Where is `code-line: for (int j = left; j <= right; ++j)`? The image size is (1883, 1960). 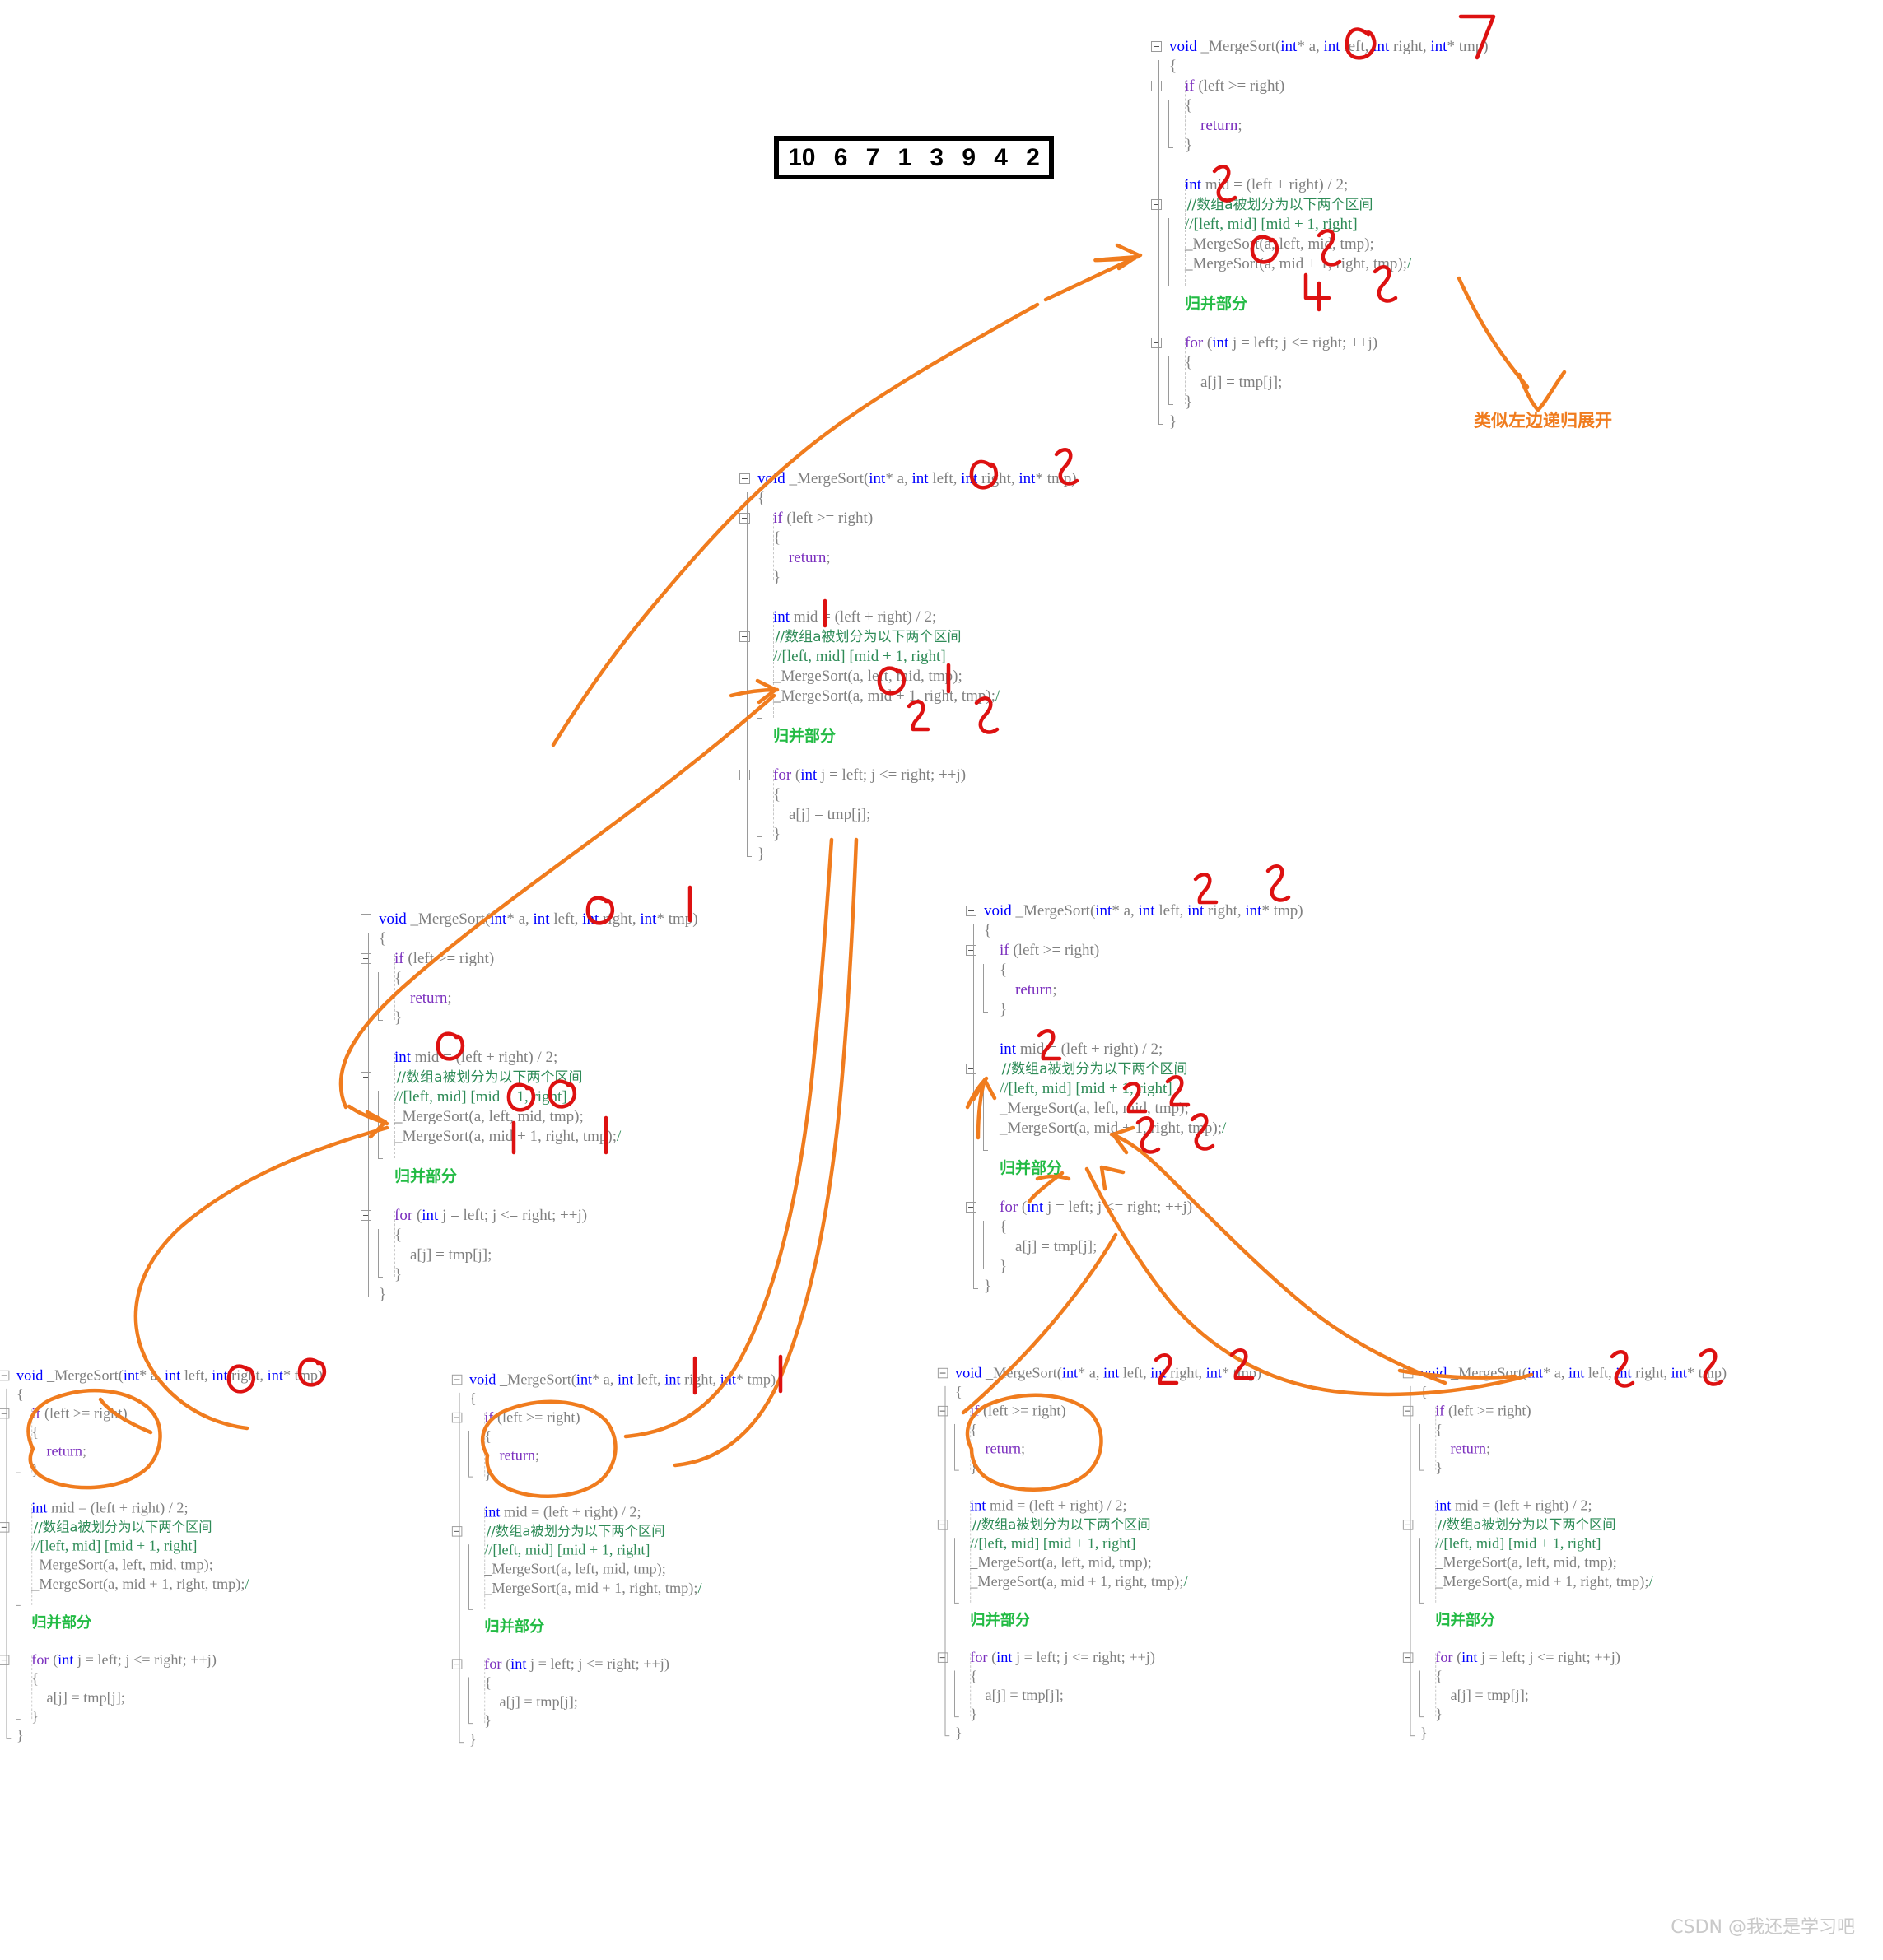
code-line: for (int j = left; j <= right; ++j) is located at coordinates (576, 1664).